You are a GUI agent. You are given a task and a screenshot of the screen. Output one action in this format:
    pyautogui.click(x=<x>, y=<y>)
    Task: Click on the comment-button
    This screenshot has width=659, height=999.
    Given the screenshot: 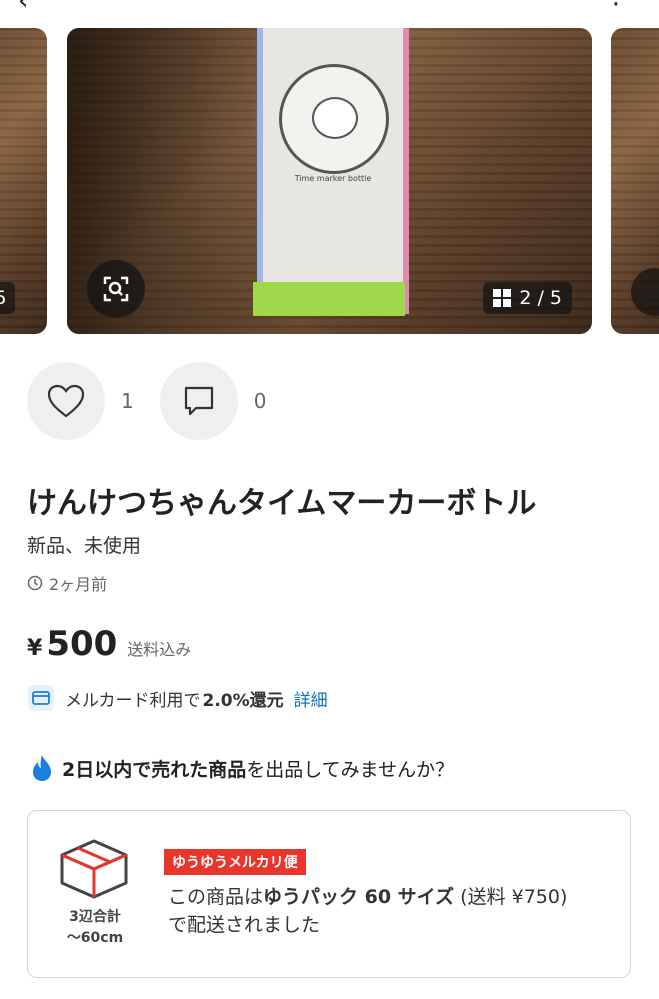 What is the action you would take?
    pyautogui.click(x=198, y=401)
    